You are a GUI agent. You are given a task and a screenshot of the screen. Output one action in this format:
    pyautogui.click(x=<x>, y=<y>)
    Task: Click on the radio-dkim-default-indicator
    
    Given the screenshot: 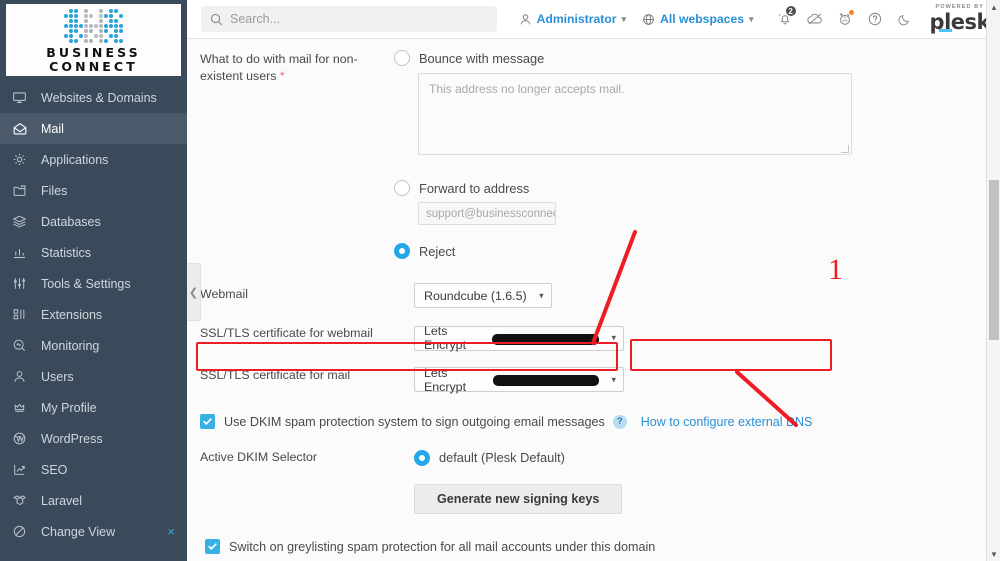 What is the action you would take?
    pyautogui.click(x=422, y=457)
    